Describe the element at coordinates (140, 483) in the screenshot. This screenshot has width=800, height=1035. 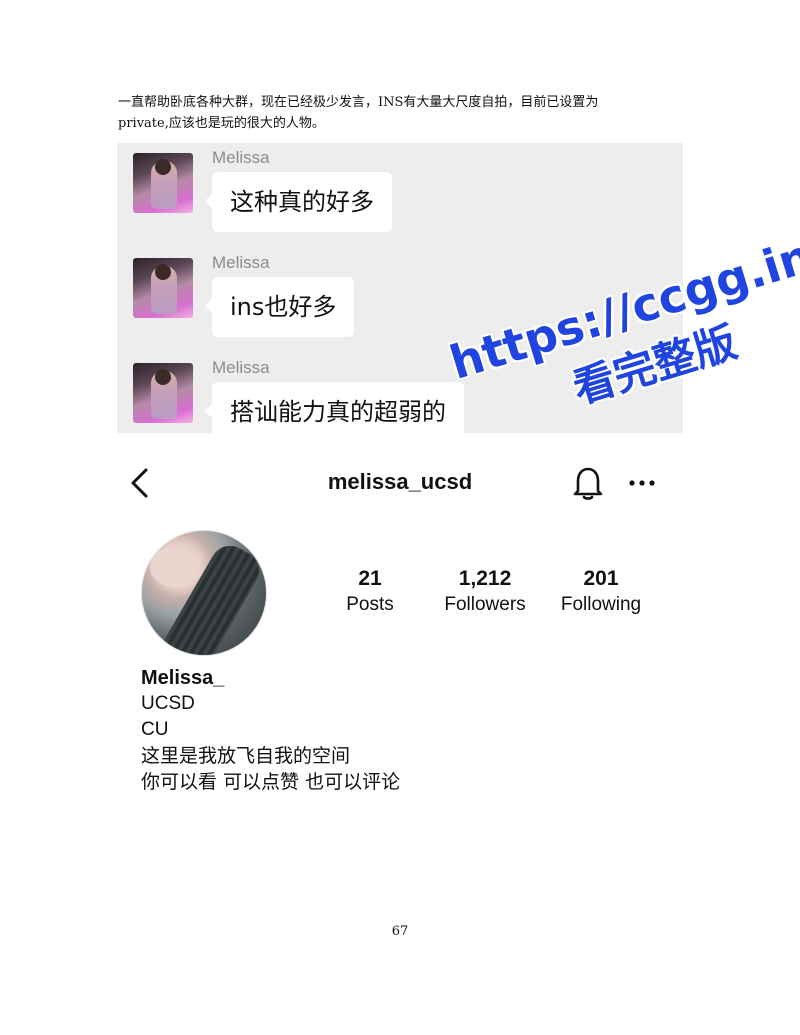
I see `chevron-left-icon` at that location.